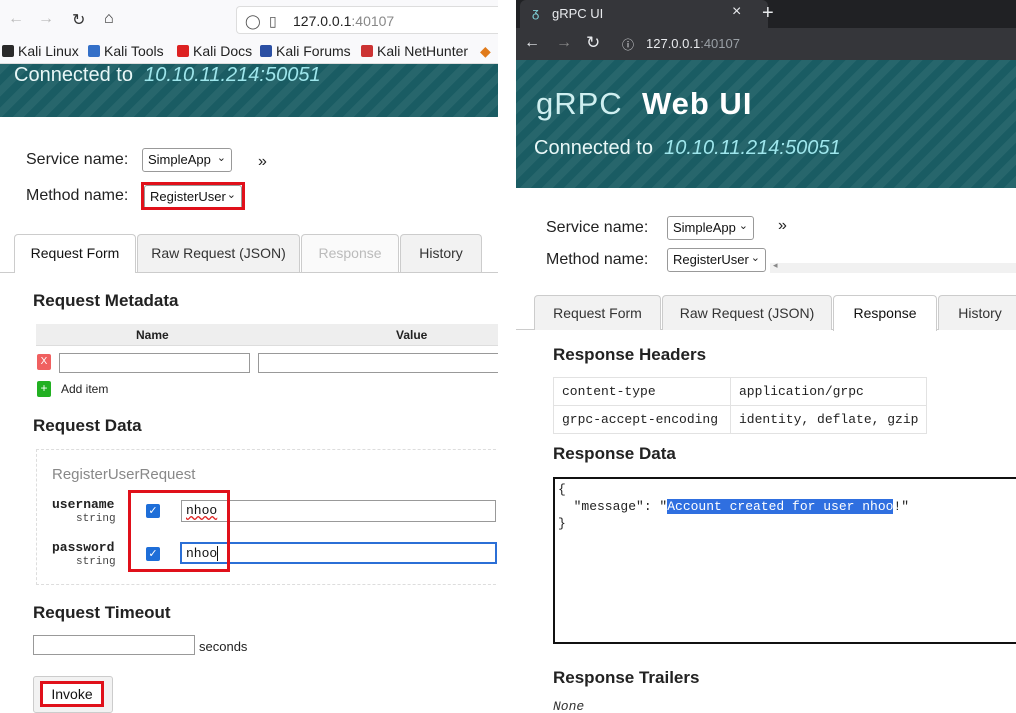 This screenshot has height=713, width=1016. I want to click on info-icon: ⓘ, so click(628, 45).